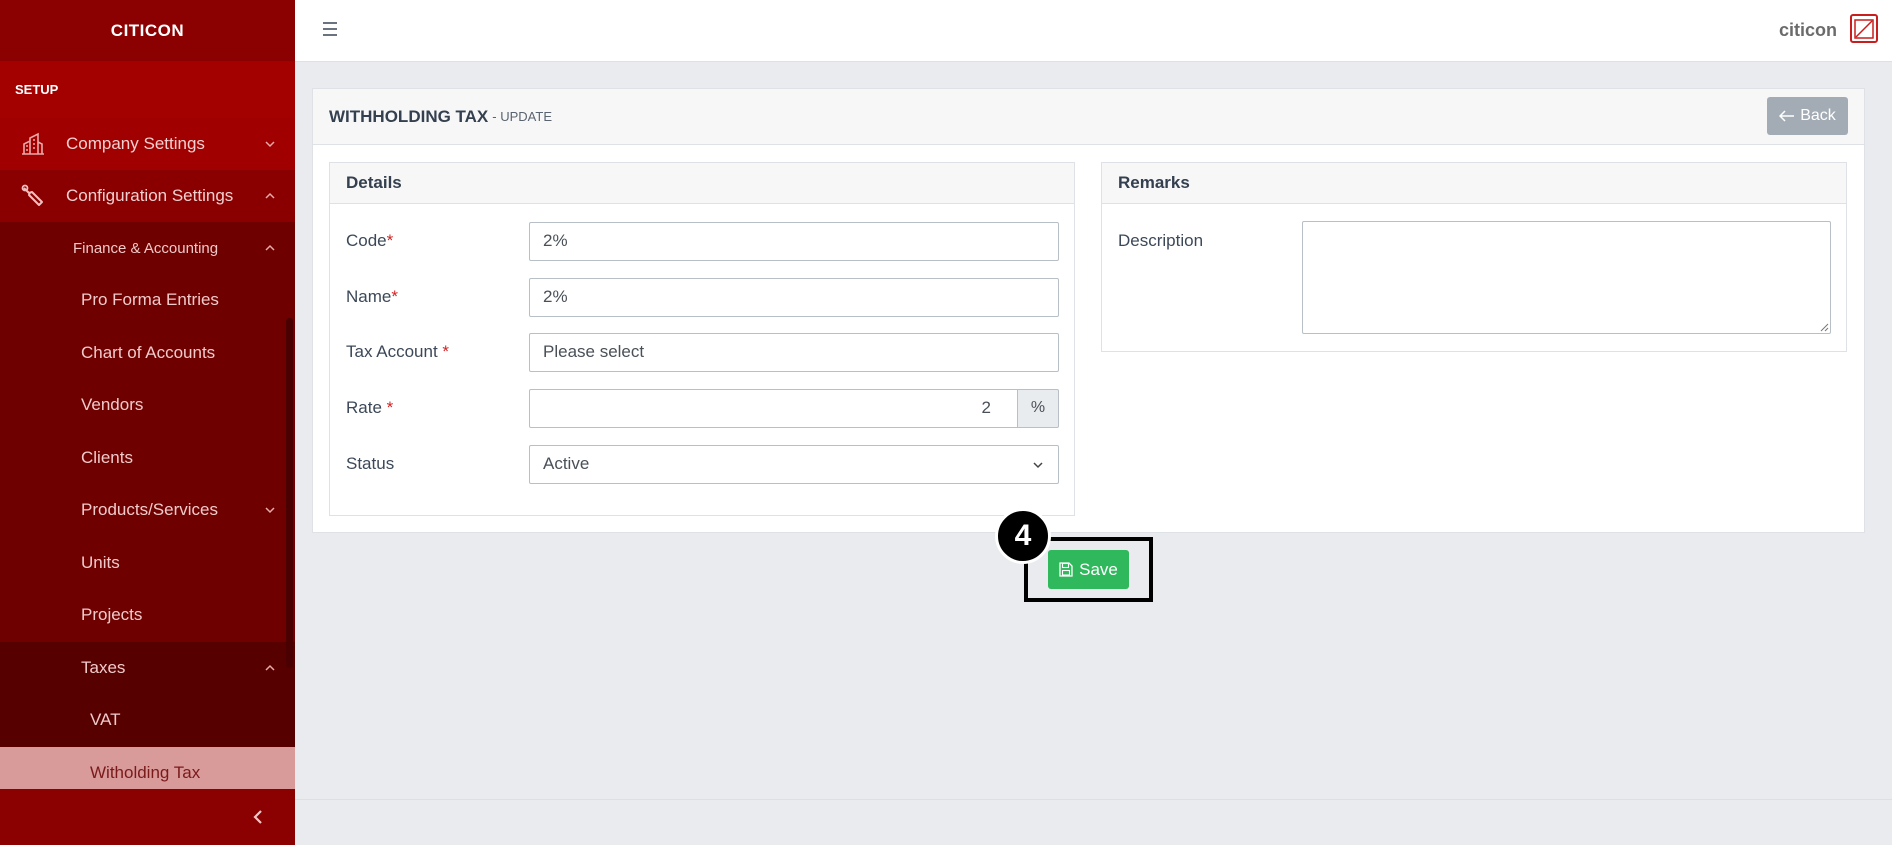 Image resolution: width=1892 pixels, height=845 pixels. I want to click on sidebar-item-vat: VAT, so click(147, 720).